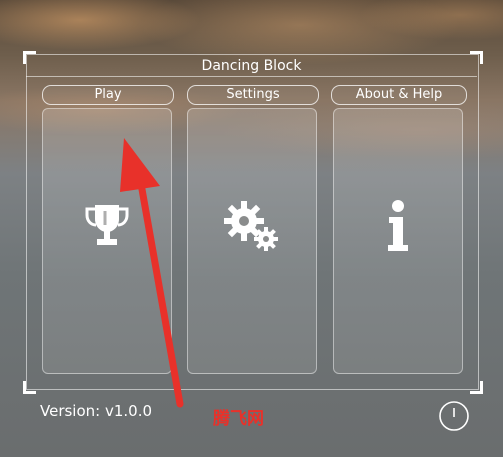 This screenshot has height=457, width=503. I want to click on tab-play: Play, so click(108, 95).